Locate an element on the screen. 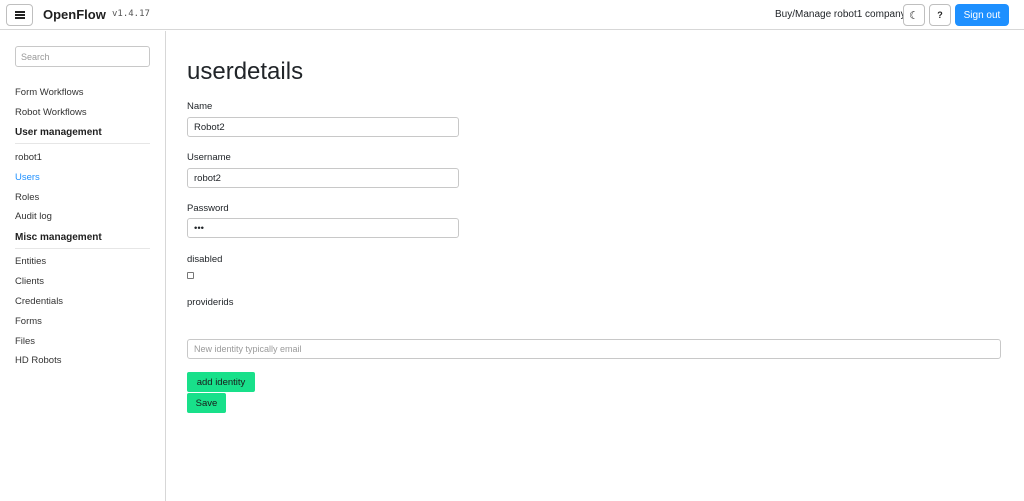 This screenshot has height=501, width=1024. password-label: Password is located at coordinates (208, 208).